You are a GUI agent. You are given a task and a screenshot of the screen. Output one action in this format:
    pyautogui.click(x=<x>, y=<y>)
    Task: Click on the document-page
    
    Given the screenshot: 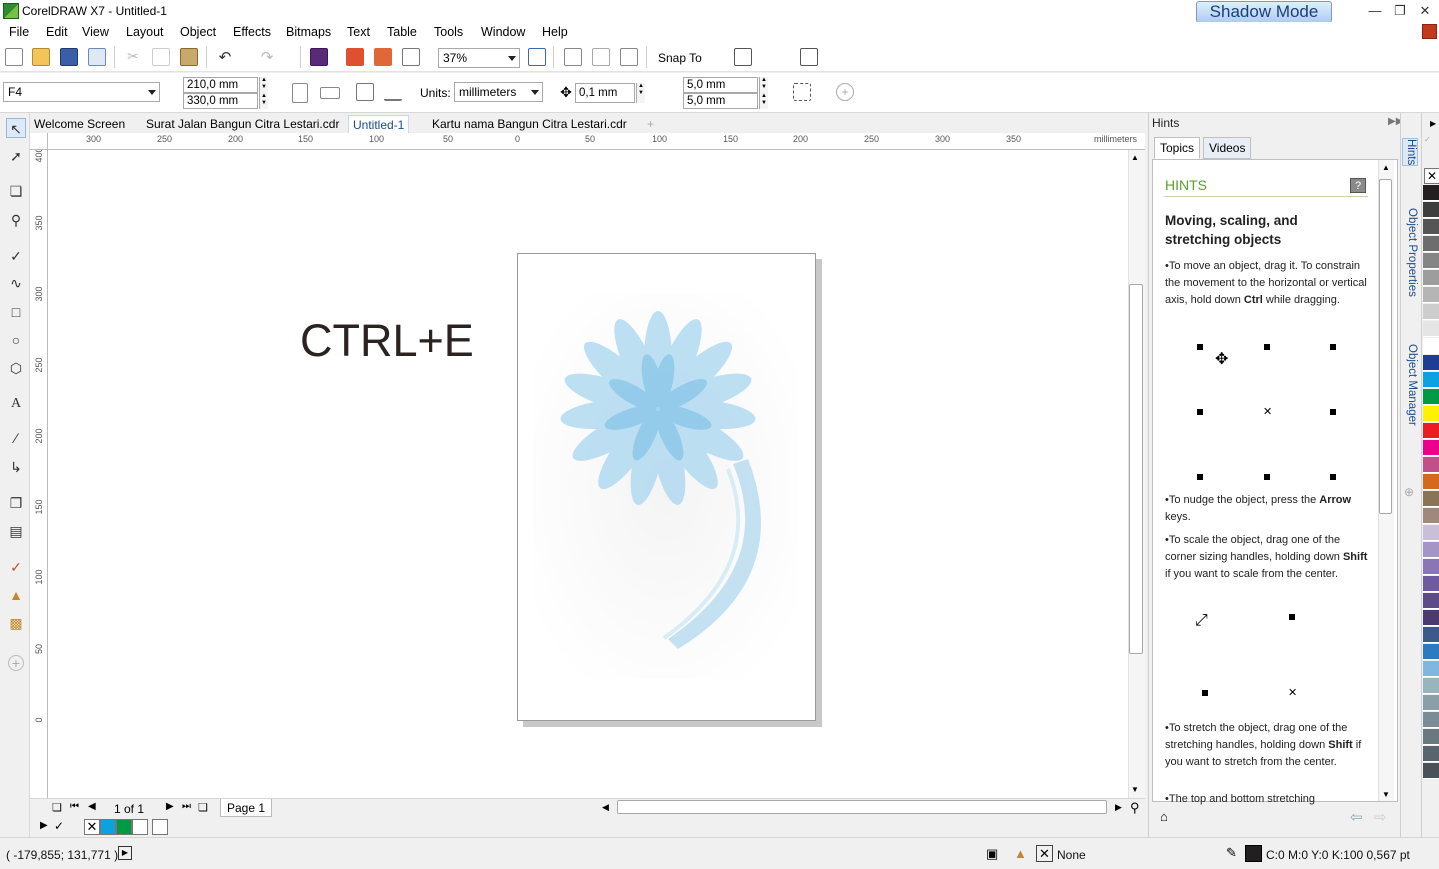 What is the action you would take?
    pyautogui.click(x=666, y=487)
    